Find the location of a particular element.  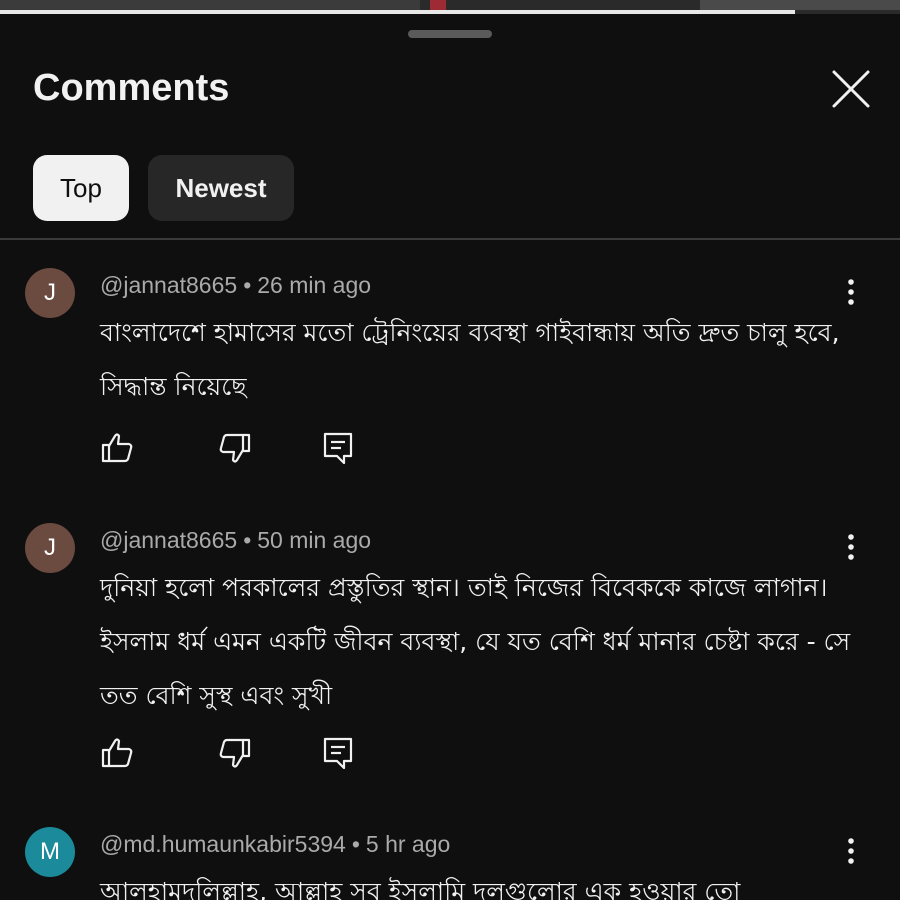

sort-top-chip: Top is located at coordinates (81, 188).